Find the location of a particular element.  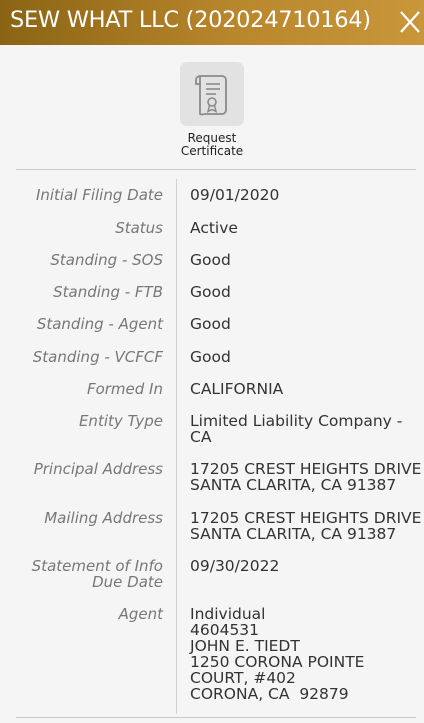

request-certificate-label: Request Certificate is located at coordinates (212, 144).